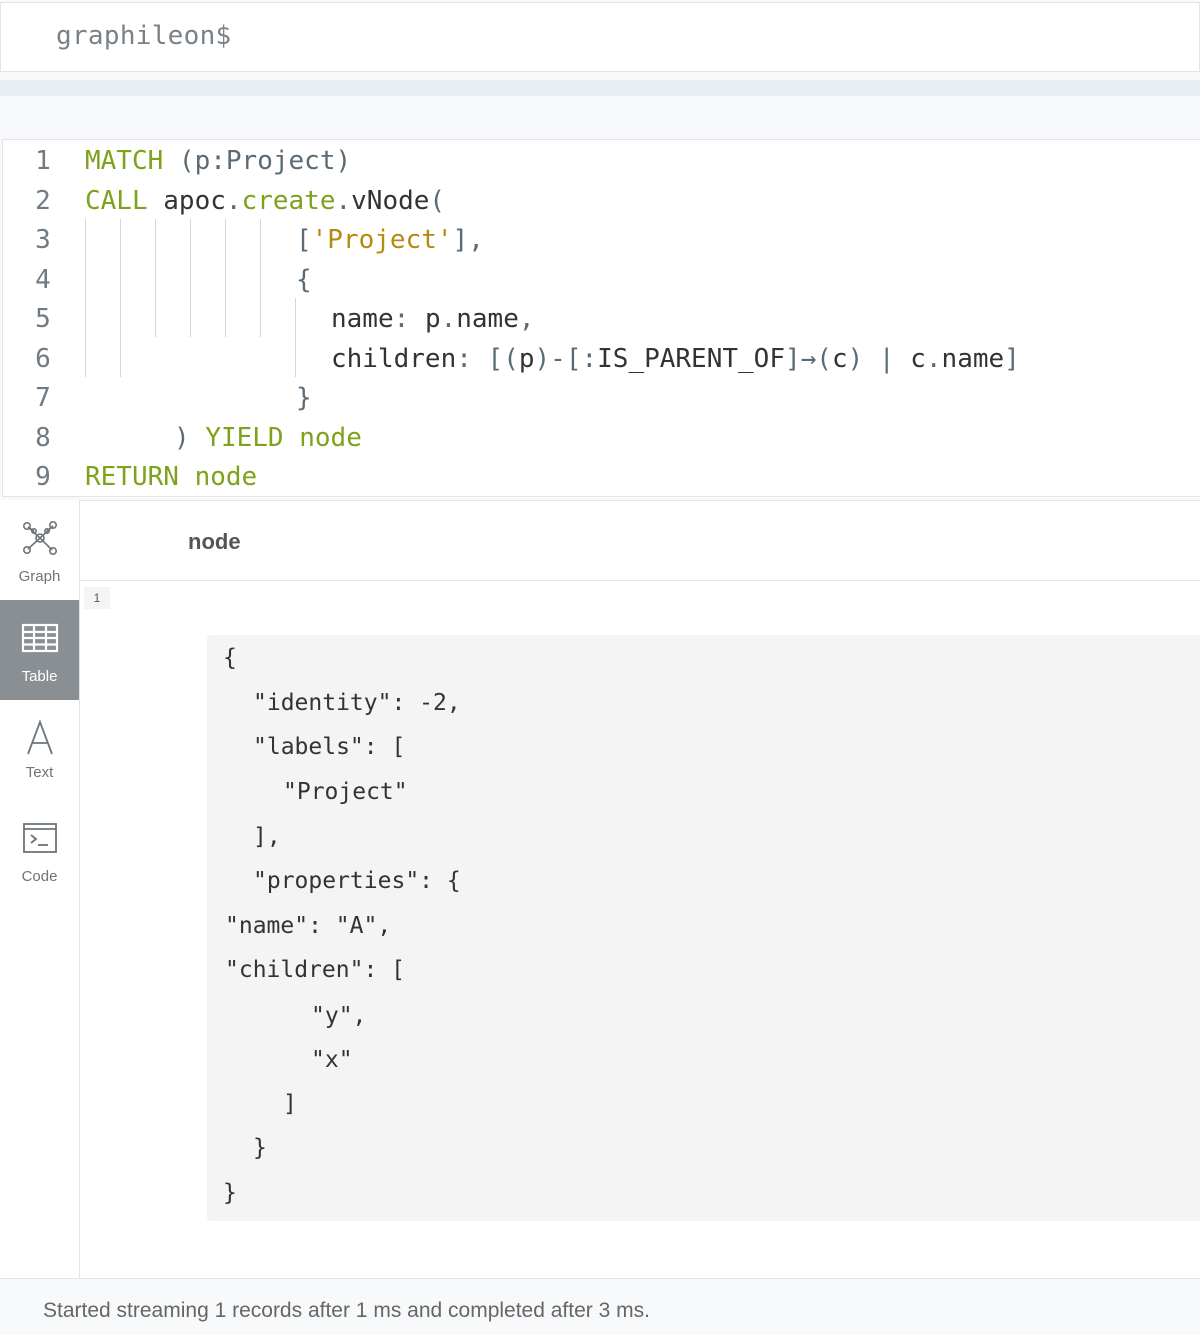 The height and width of the screenshot is (1335, 1200). I want to click on code-text: CALL apoc.create.vNode(, so click(265, 202).